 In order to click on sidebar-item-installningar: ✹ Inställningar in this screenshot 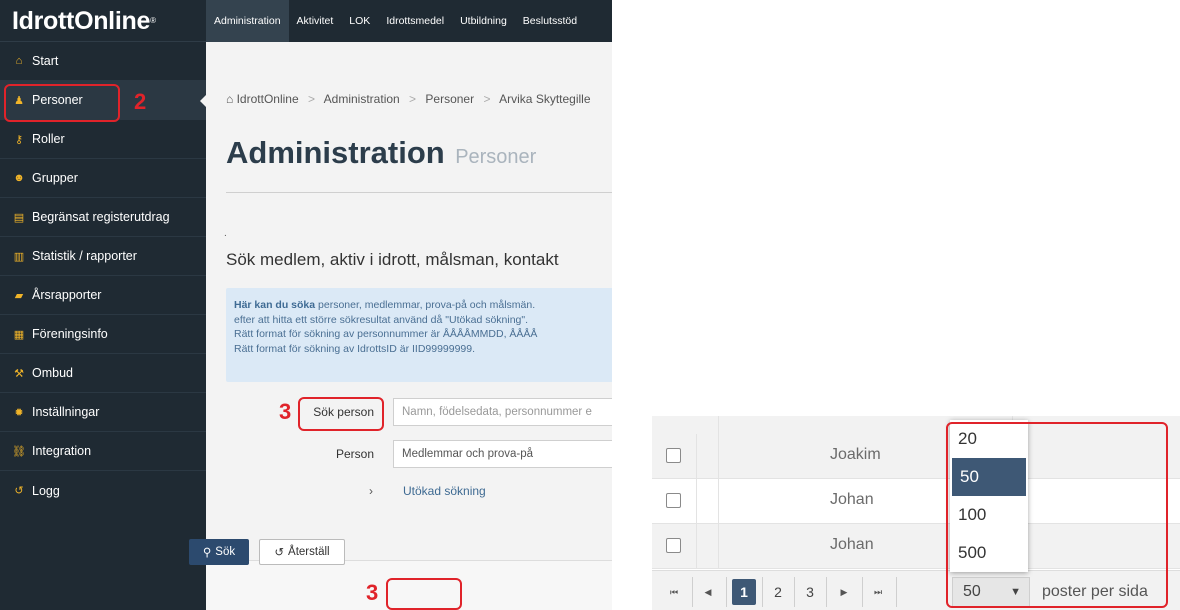, I will do `click(103, 412)`.